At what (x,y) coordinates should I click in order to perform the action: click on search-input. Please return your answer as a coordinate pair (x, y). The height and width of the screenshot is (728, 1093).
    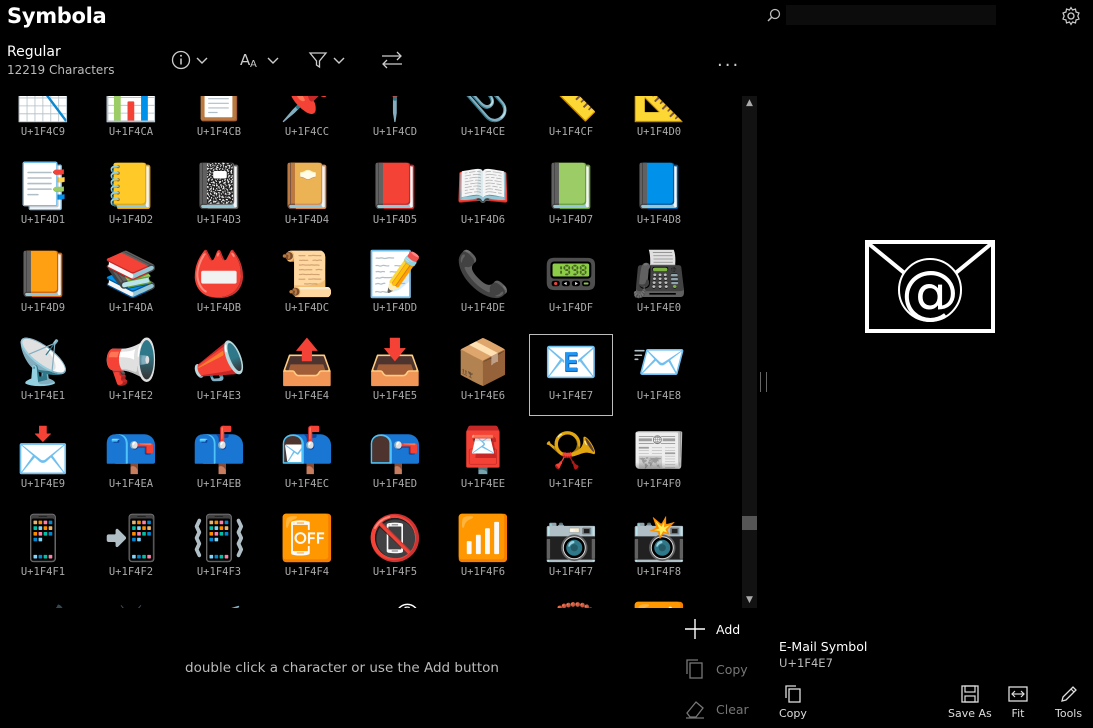
    Looking at the image, I should click on (891, 15).